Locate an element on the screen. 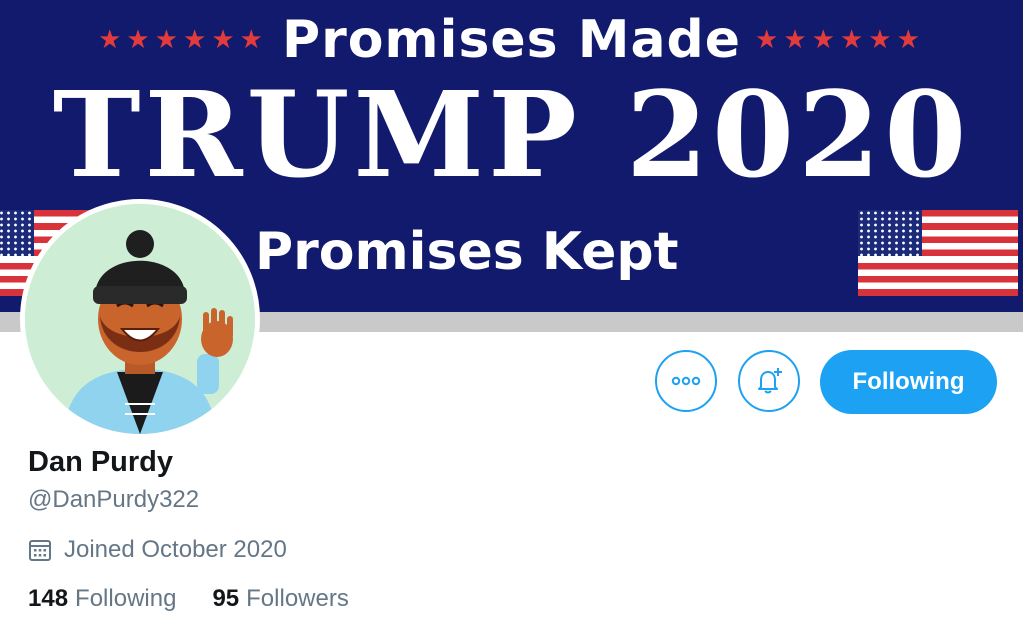  joined-text: Joined October 2020 is located at coordinates (175, 549).